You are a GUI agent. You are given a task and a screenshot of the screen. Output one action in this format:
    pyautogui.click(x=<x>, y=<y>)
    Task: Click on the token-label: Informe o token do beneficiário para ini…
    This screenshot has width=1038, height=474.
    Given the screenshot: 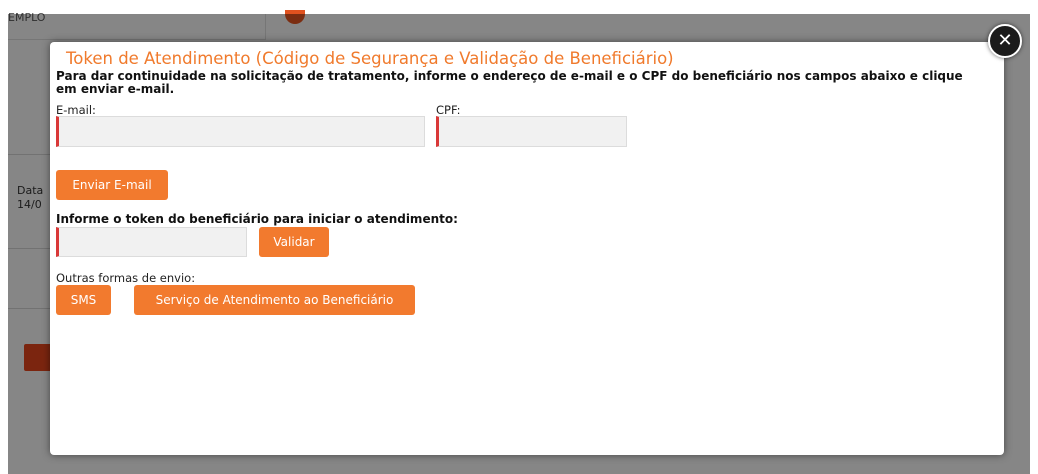 What is the action you would take?
    pyautogui.click(x=257, y=219)
    